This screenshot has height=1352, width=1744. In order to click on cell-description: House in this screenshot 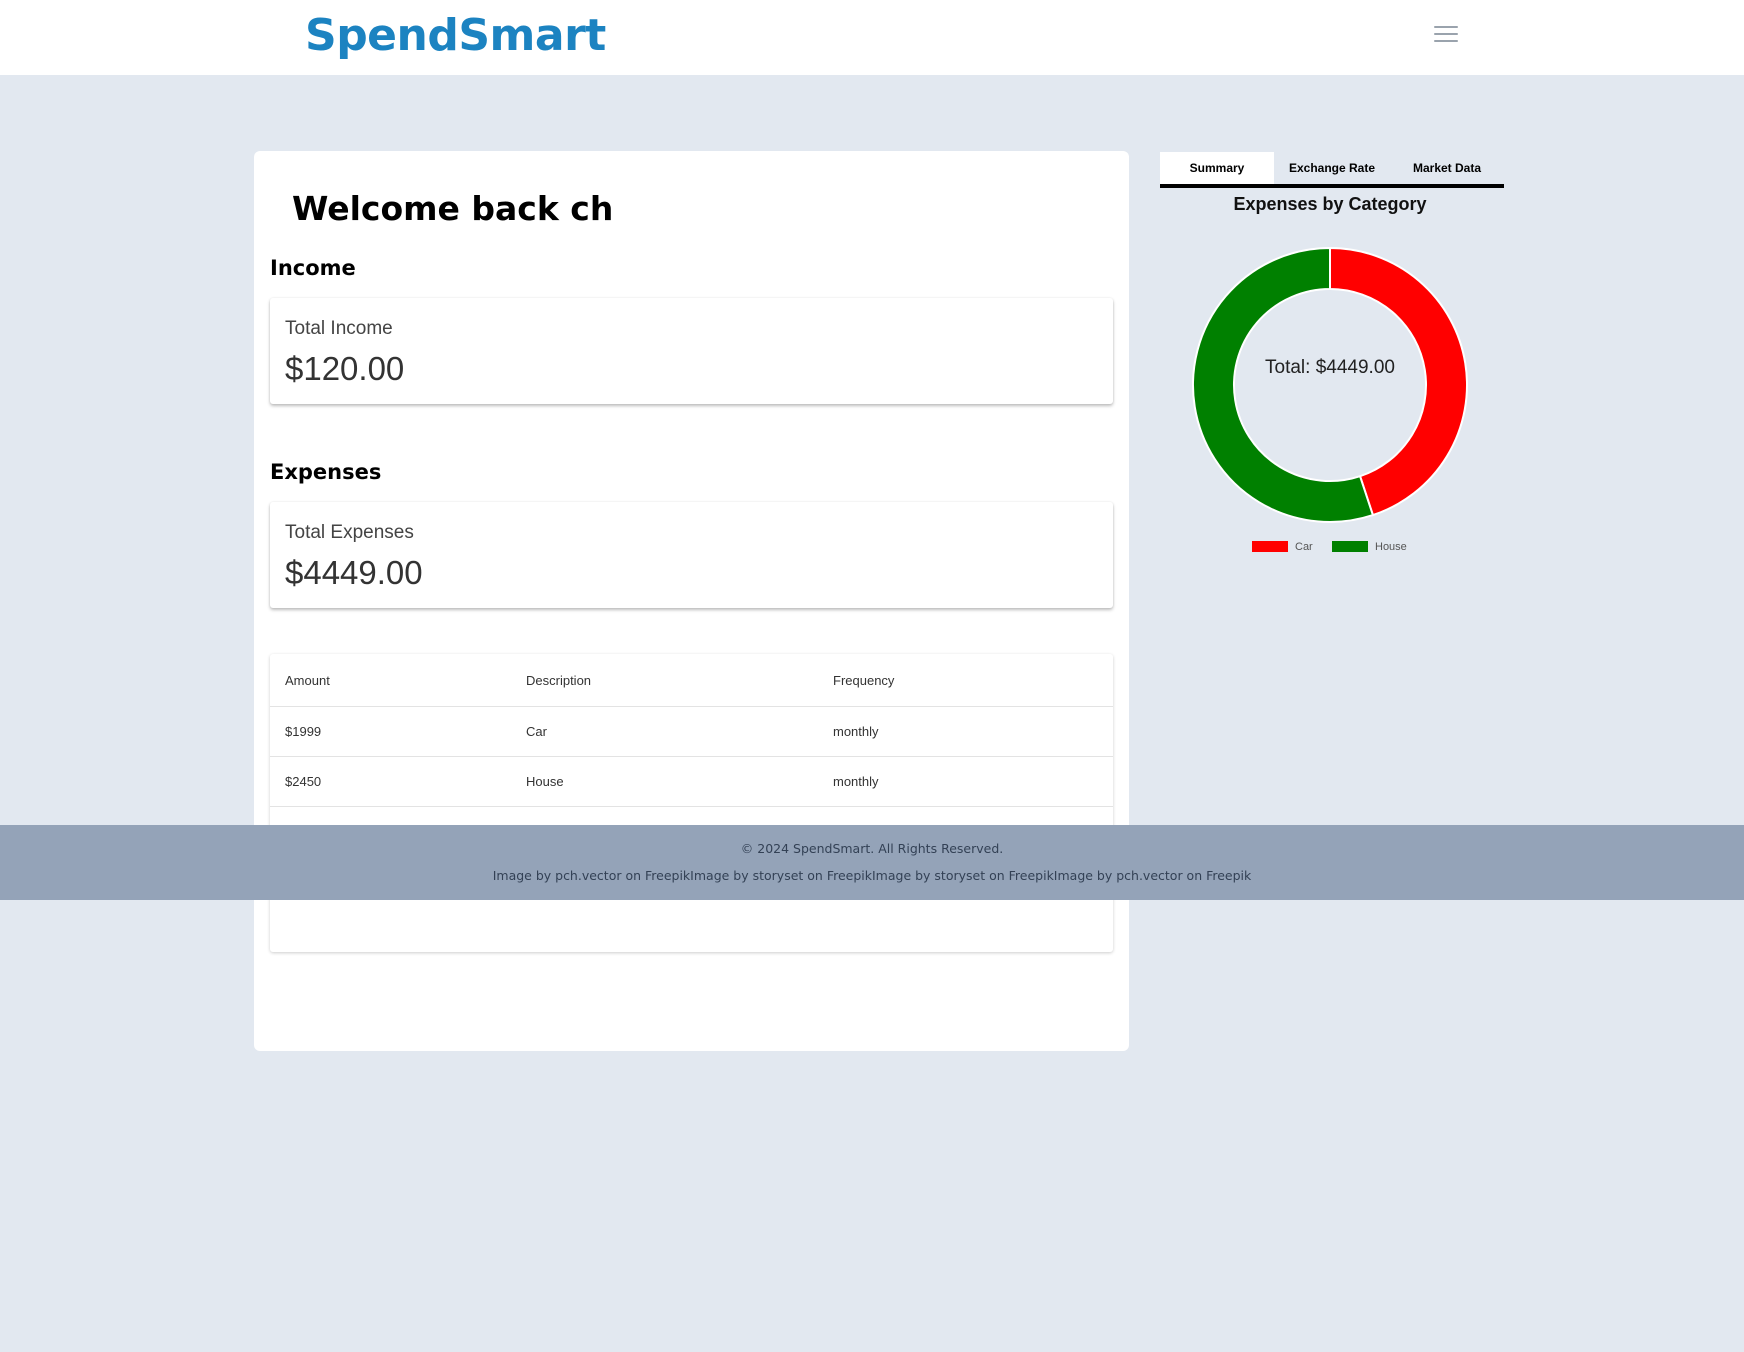, I will do `click(664, 781)`.